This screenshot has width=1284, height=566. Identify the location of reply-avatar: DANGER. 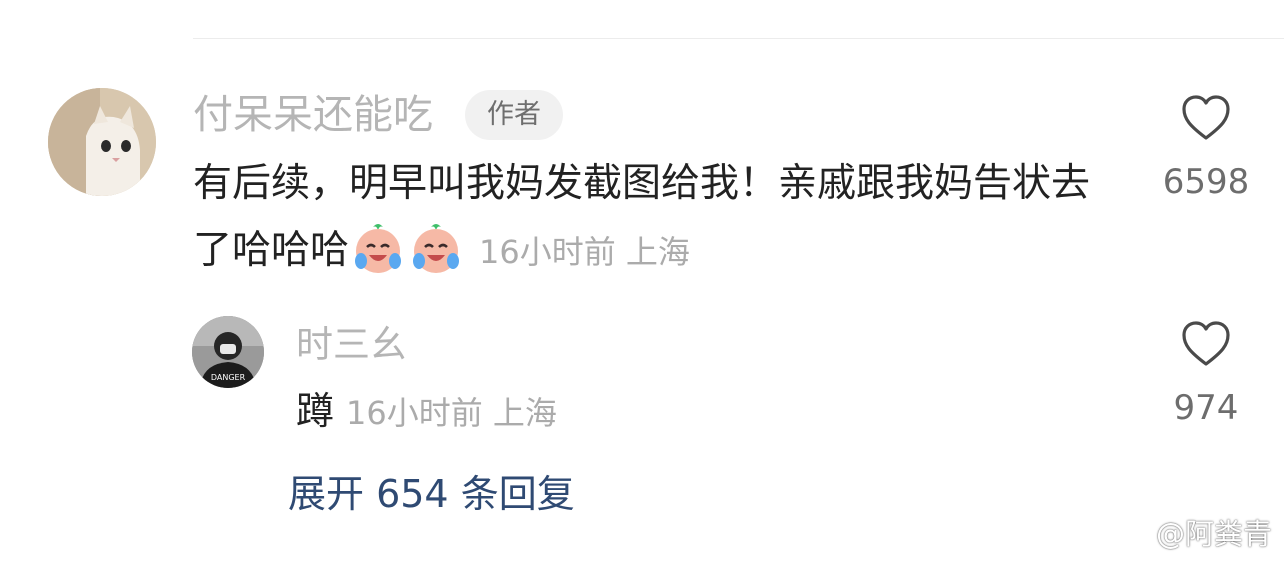
(228, 352).